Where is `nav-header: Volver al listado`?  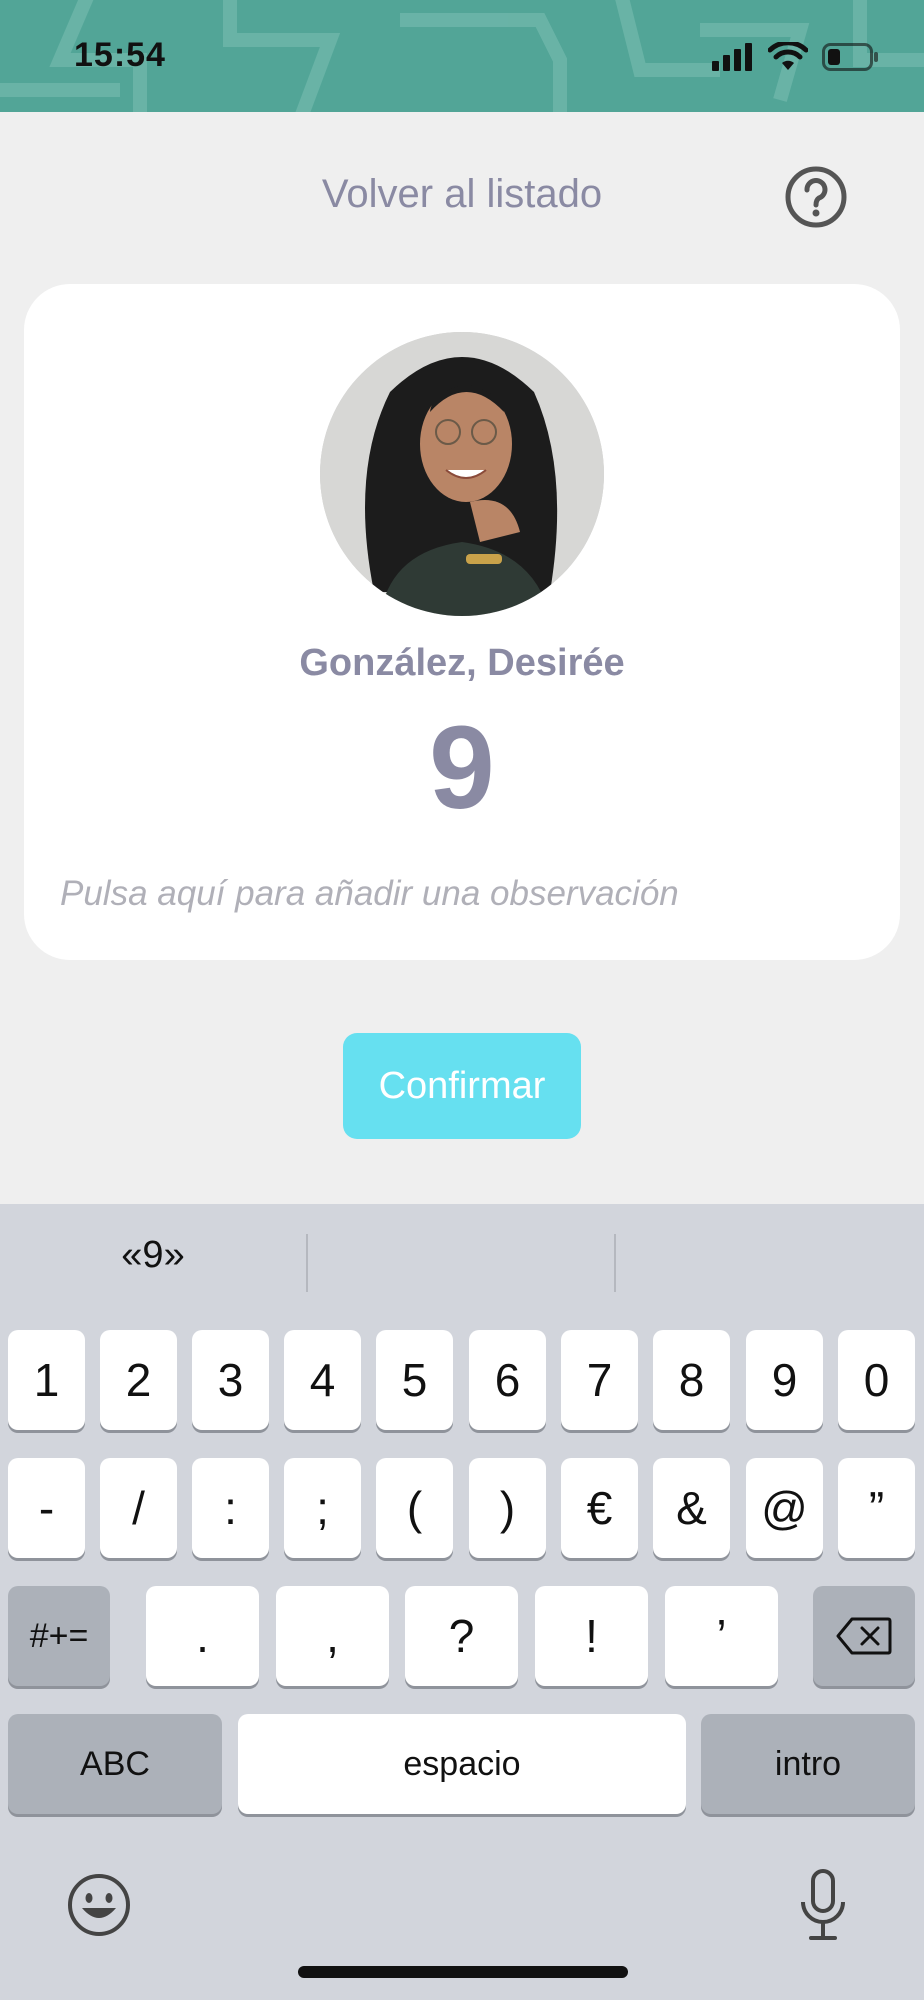
nav-header: Volver al listado is located at coordinates (462, 197).